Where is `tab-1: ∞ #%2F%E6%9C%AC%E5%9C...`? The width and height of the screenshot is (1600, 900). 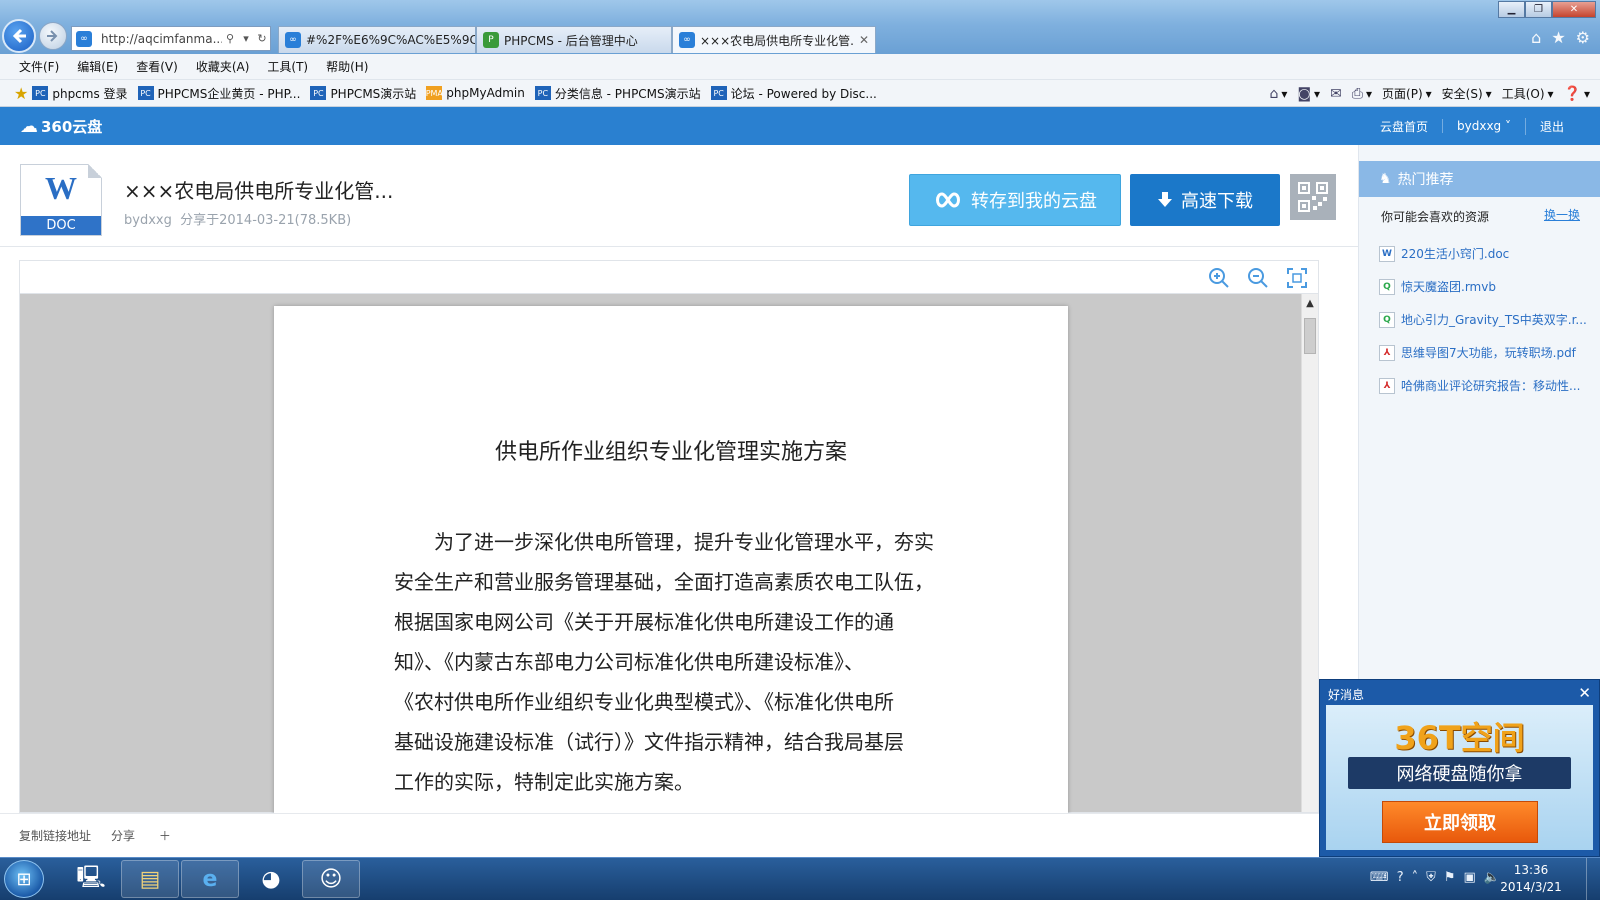 tab-1: ∞ #%2F%E6%9C%AC%E5%9C... is located at coordinates (377, 39).